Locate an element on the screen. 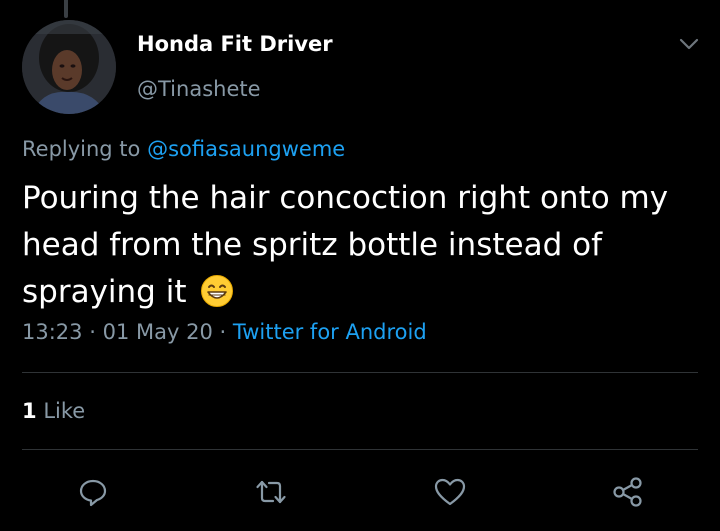 This screenshot has height=531, width=720. retweet-button is located at coordinates (271, 492).